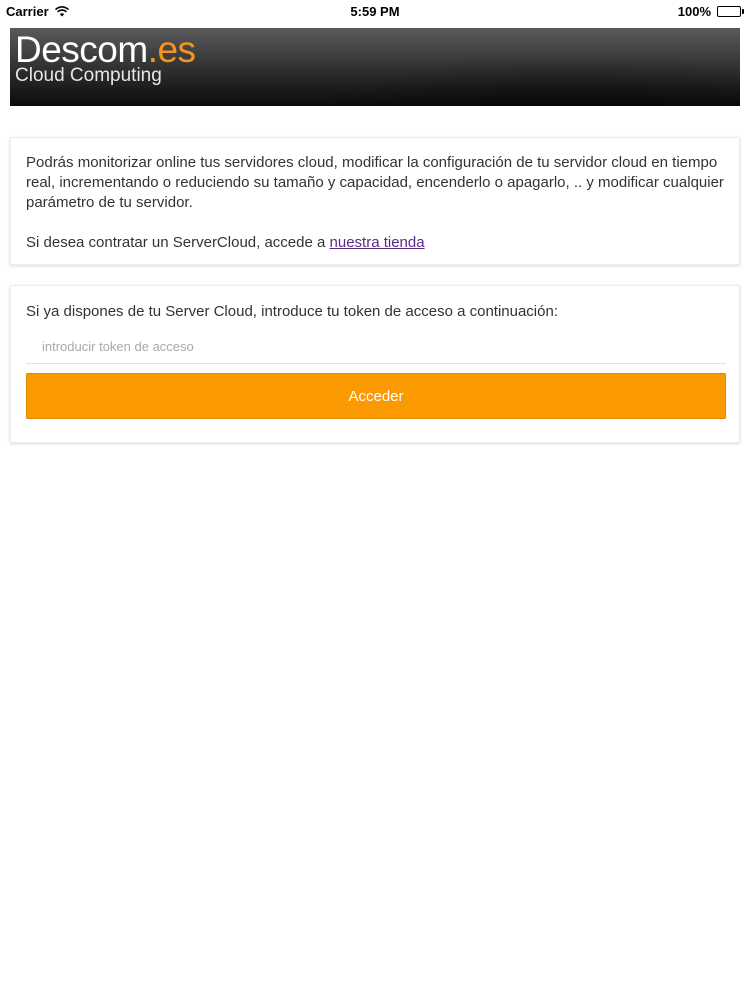  What do you see at coordinates (88, 75) in the screenshot?
I see `brand-tagline: Cloud Computing` at bounding box center [88, 75].